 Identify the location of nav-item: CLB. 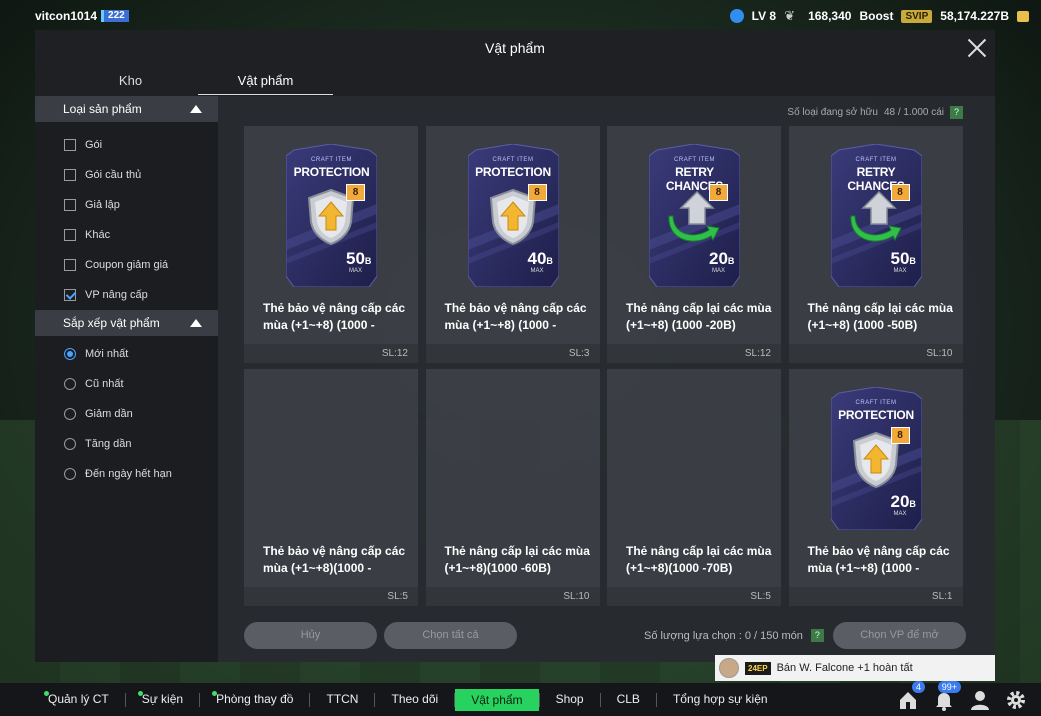
(628, 699).